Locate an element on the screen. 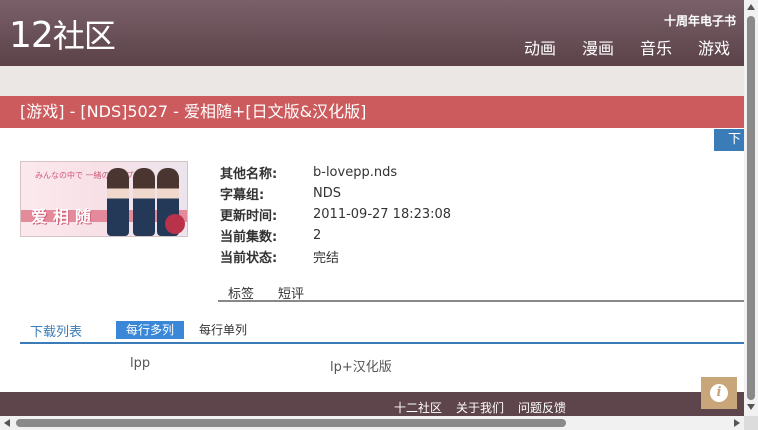  horizontal-scrollbar is located at coordinates (372, 423).